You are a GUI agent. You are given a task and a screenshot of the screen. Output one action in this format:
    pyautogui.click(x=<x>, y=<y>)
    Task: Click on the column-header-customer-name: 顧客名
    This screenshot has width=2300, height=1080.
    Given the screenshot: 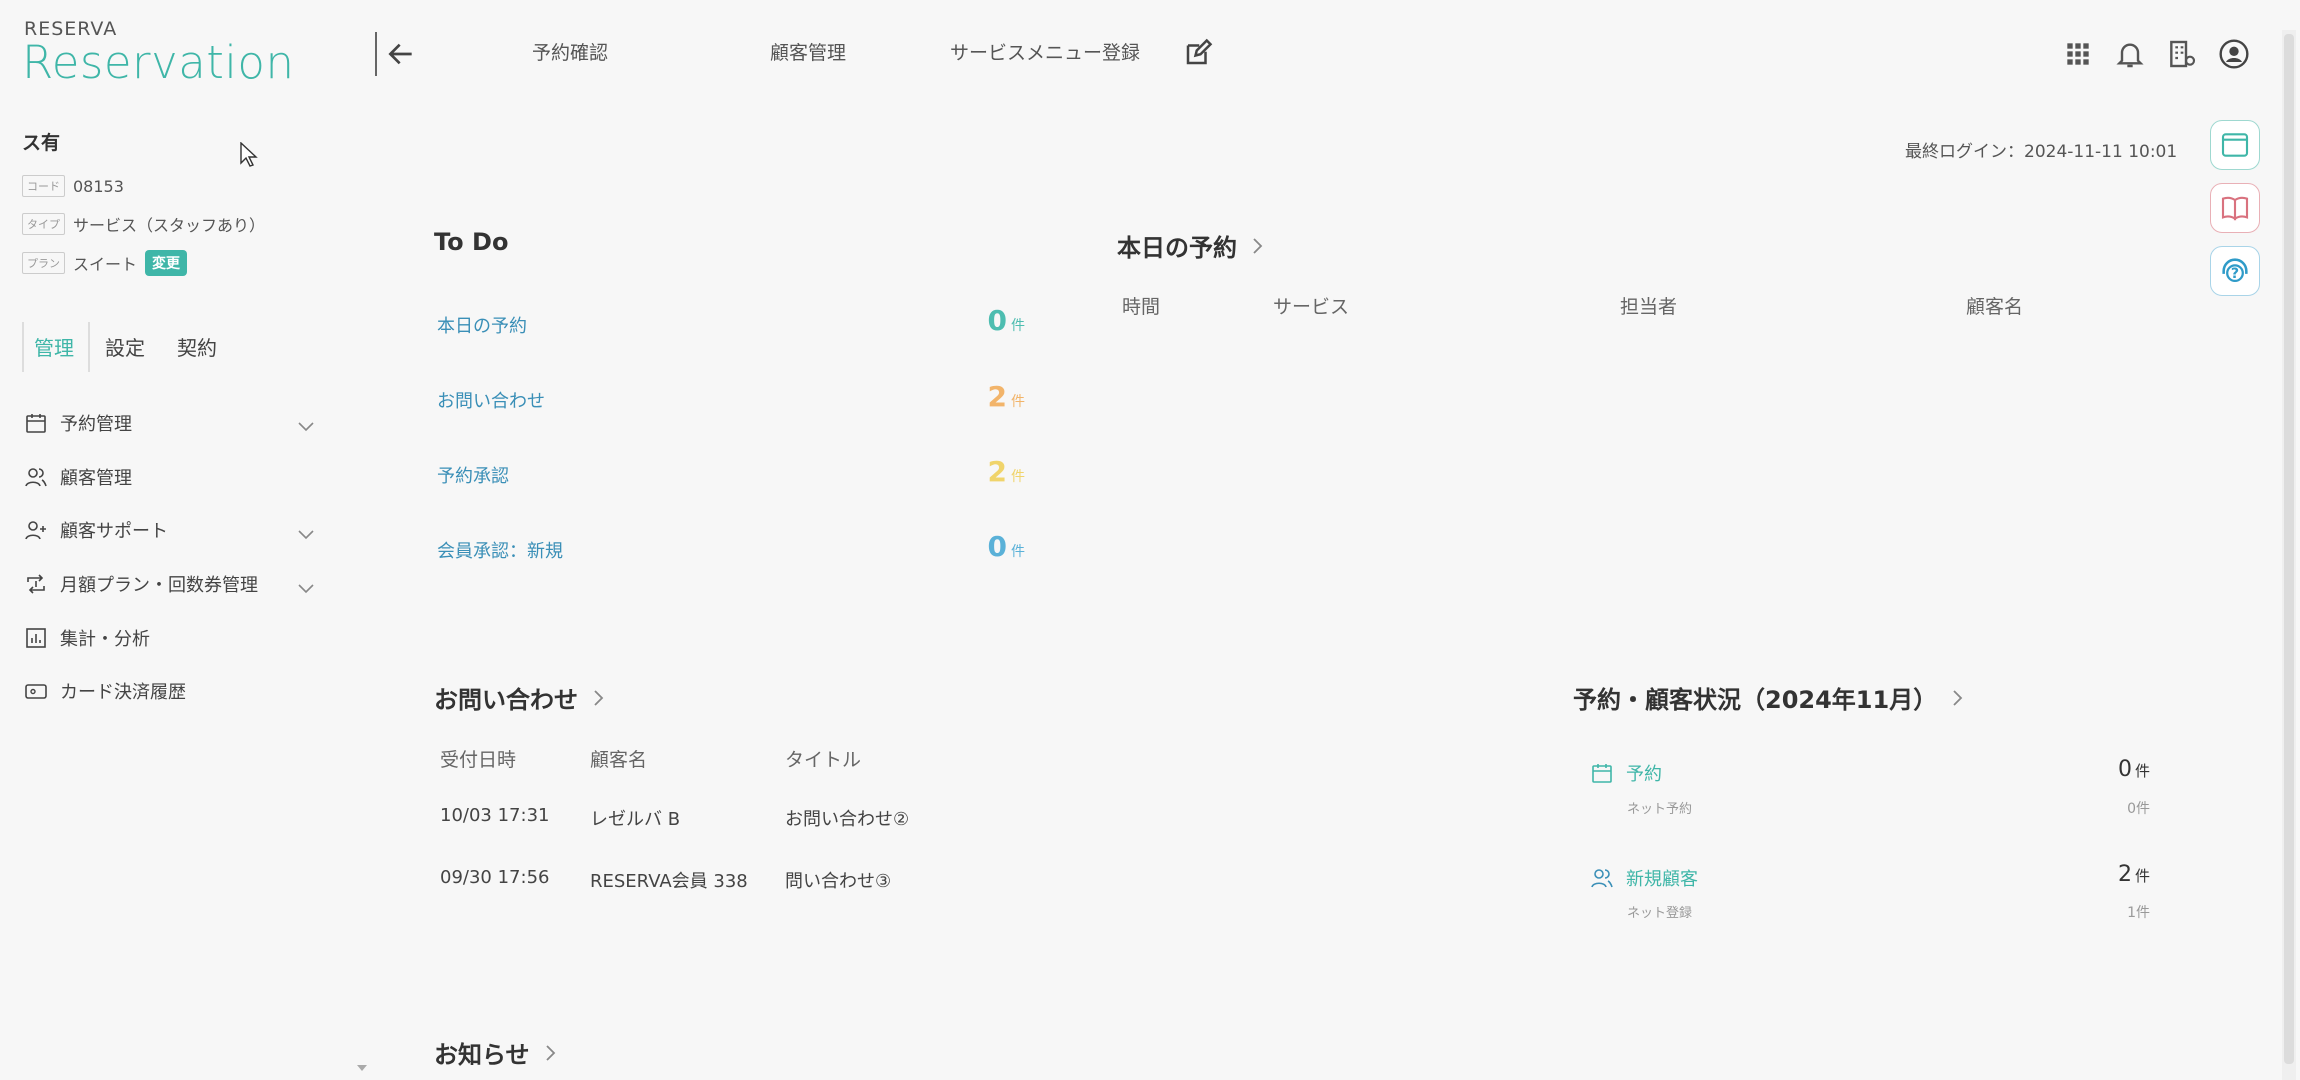 What is the action you would take?
    pyautogui.click(x=619, y=760)
    